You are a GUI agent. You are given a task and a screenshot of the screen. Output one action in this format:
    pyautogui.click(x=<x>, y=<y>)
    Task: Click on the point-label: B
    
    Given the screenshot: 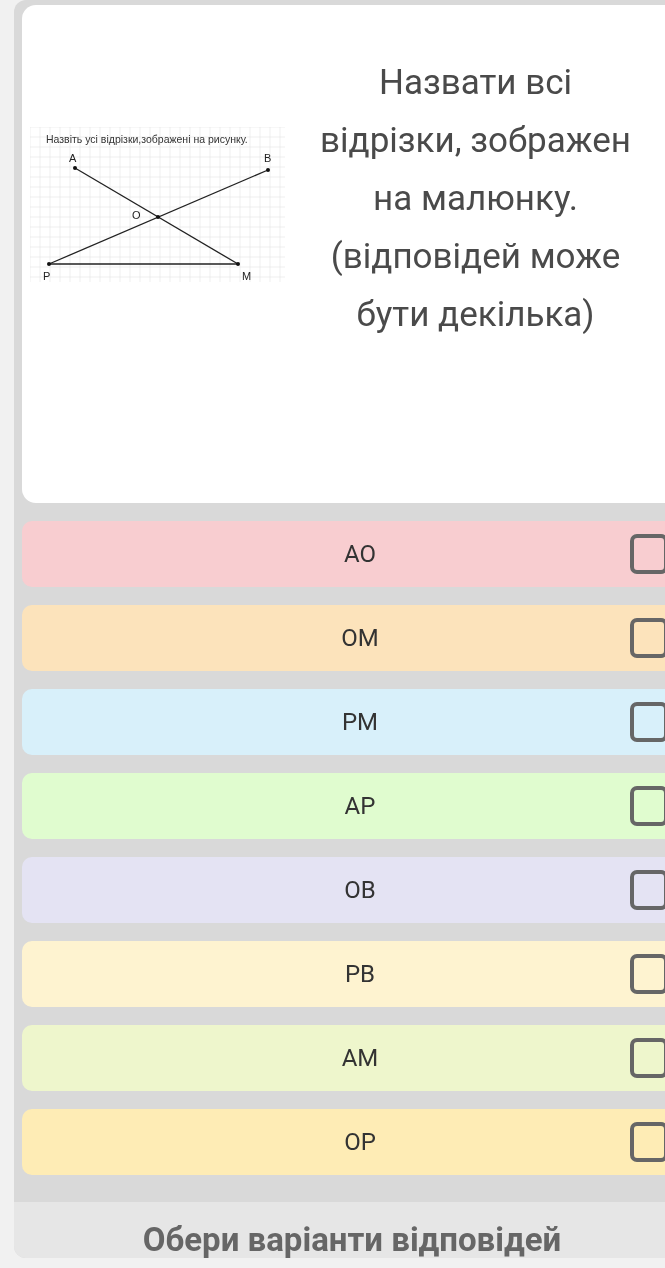 What is the action you would take?
    pyautogui.click(x=268, y=157)
    